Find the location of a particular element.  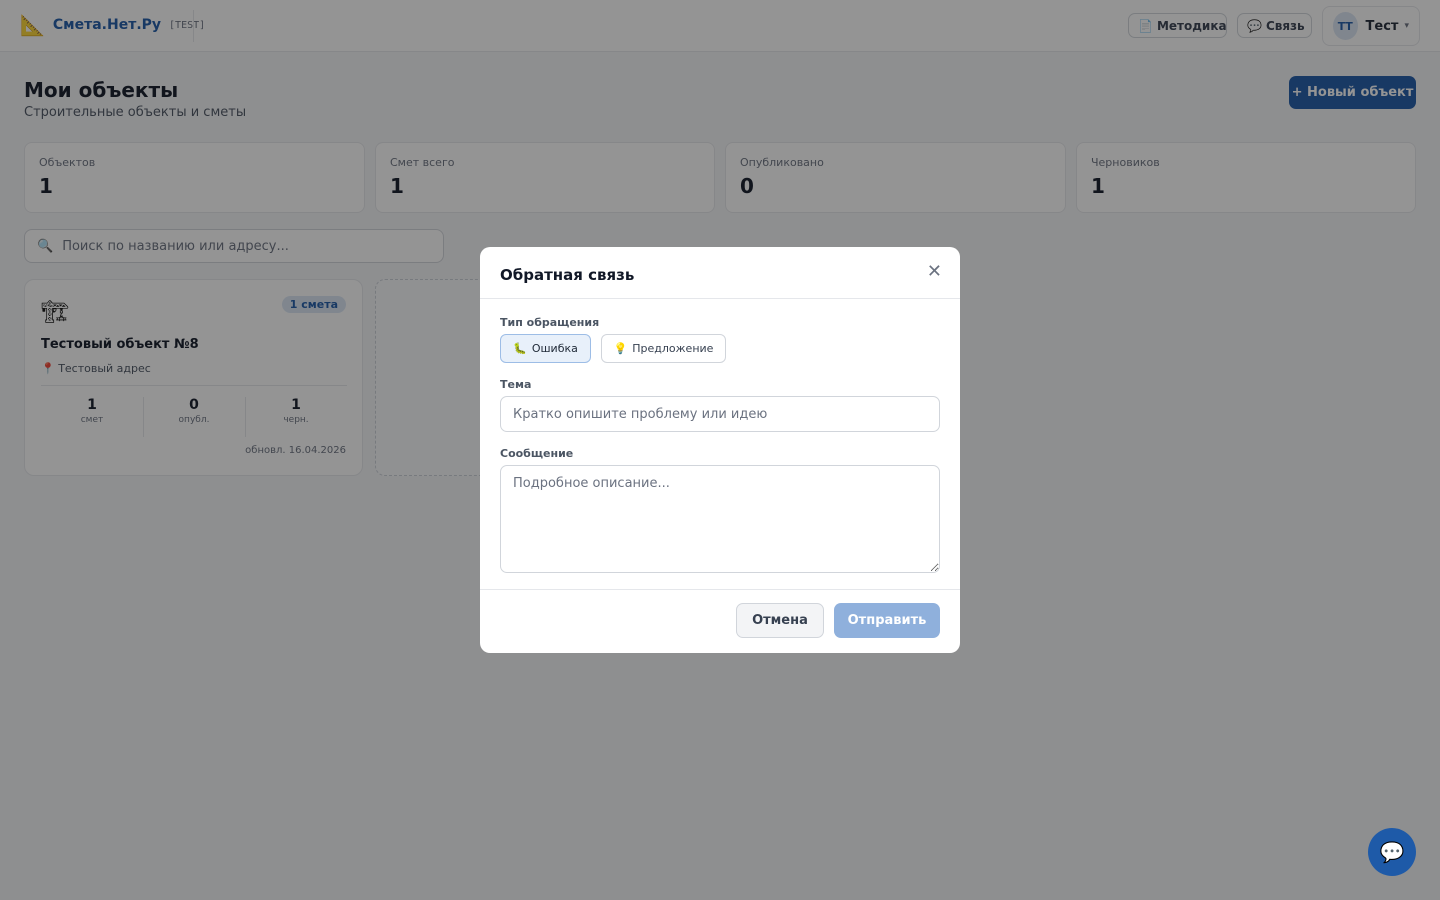

modal-title: Обратная связь is located at coordinates (567, 275).